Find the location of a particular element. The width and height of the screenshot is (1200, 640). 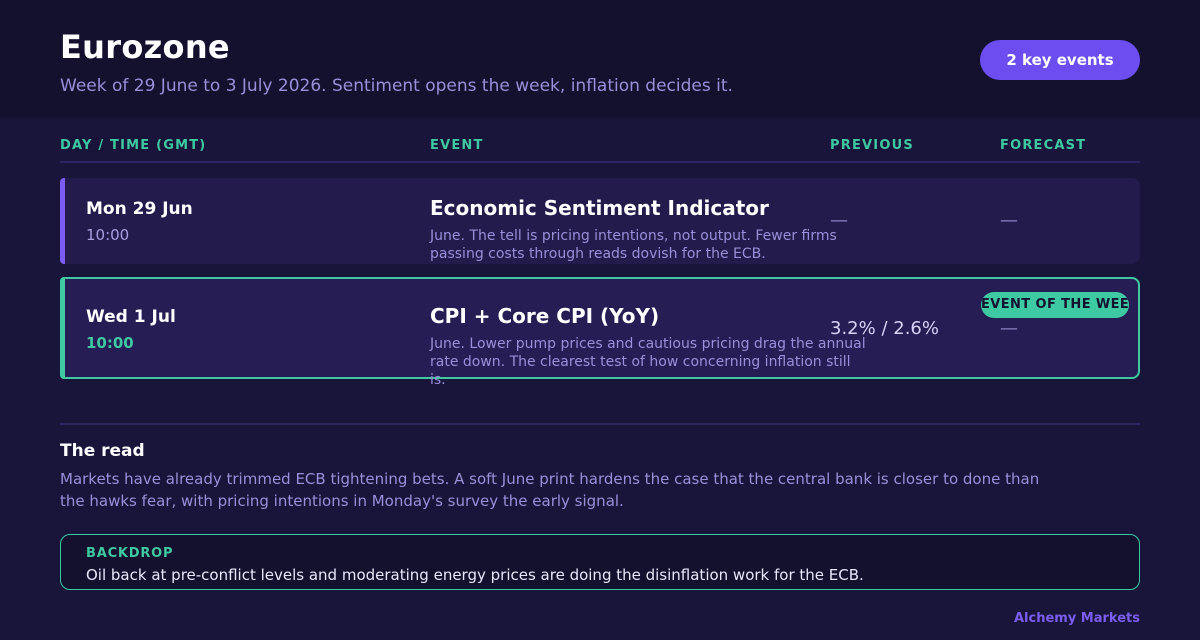

event-of-the-week-badge: EVENT OF THE WEEK is located at coordinates (1055, 305).